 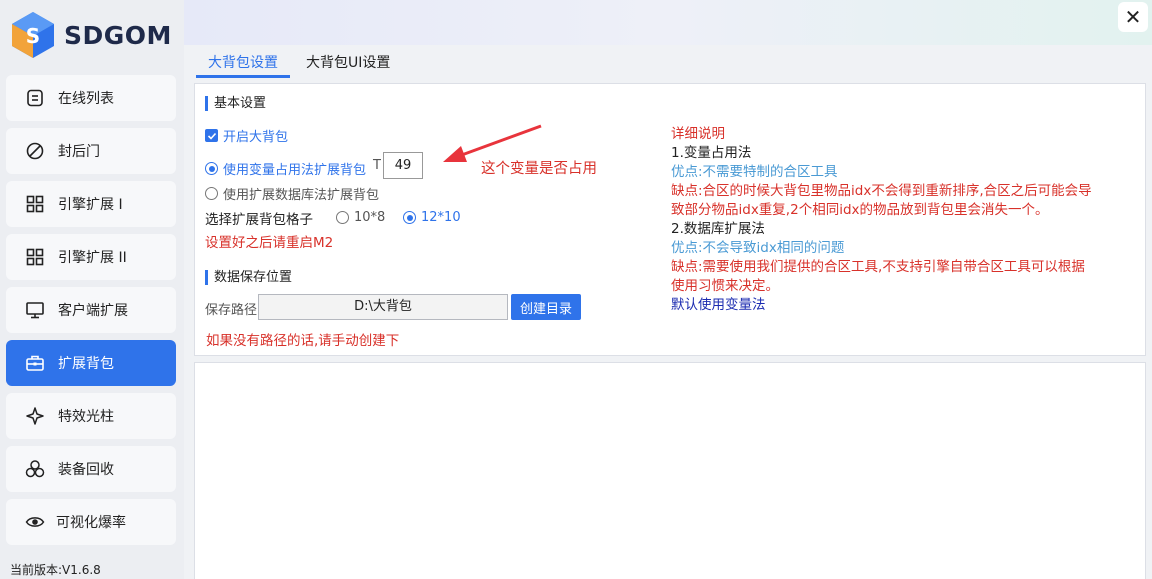 I want to click on close-button: ✕, so click(x=1133, y=17).